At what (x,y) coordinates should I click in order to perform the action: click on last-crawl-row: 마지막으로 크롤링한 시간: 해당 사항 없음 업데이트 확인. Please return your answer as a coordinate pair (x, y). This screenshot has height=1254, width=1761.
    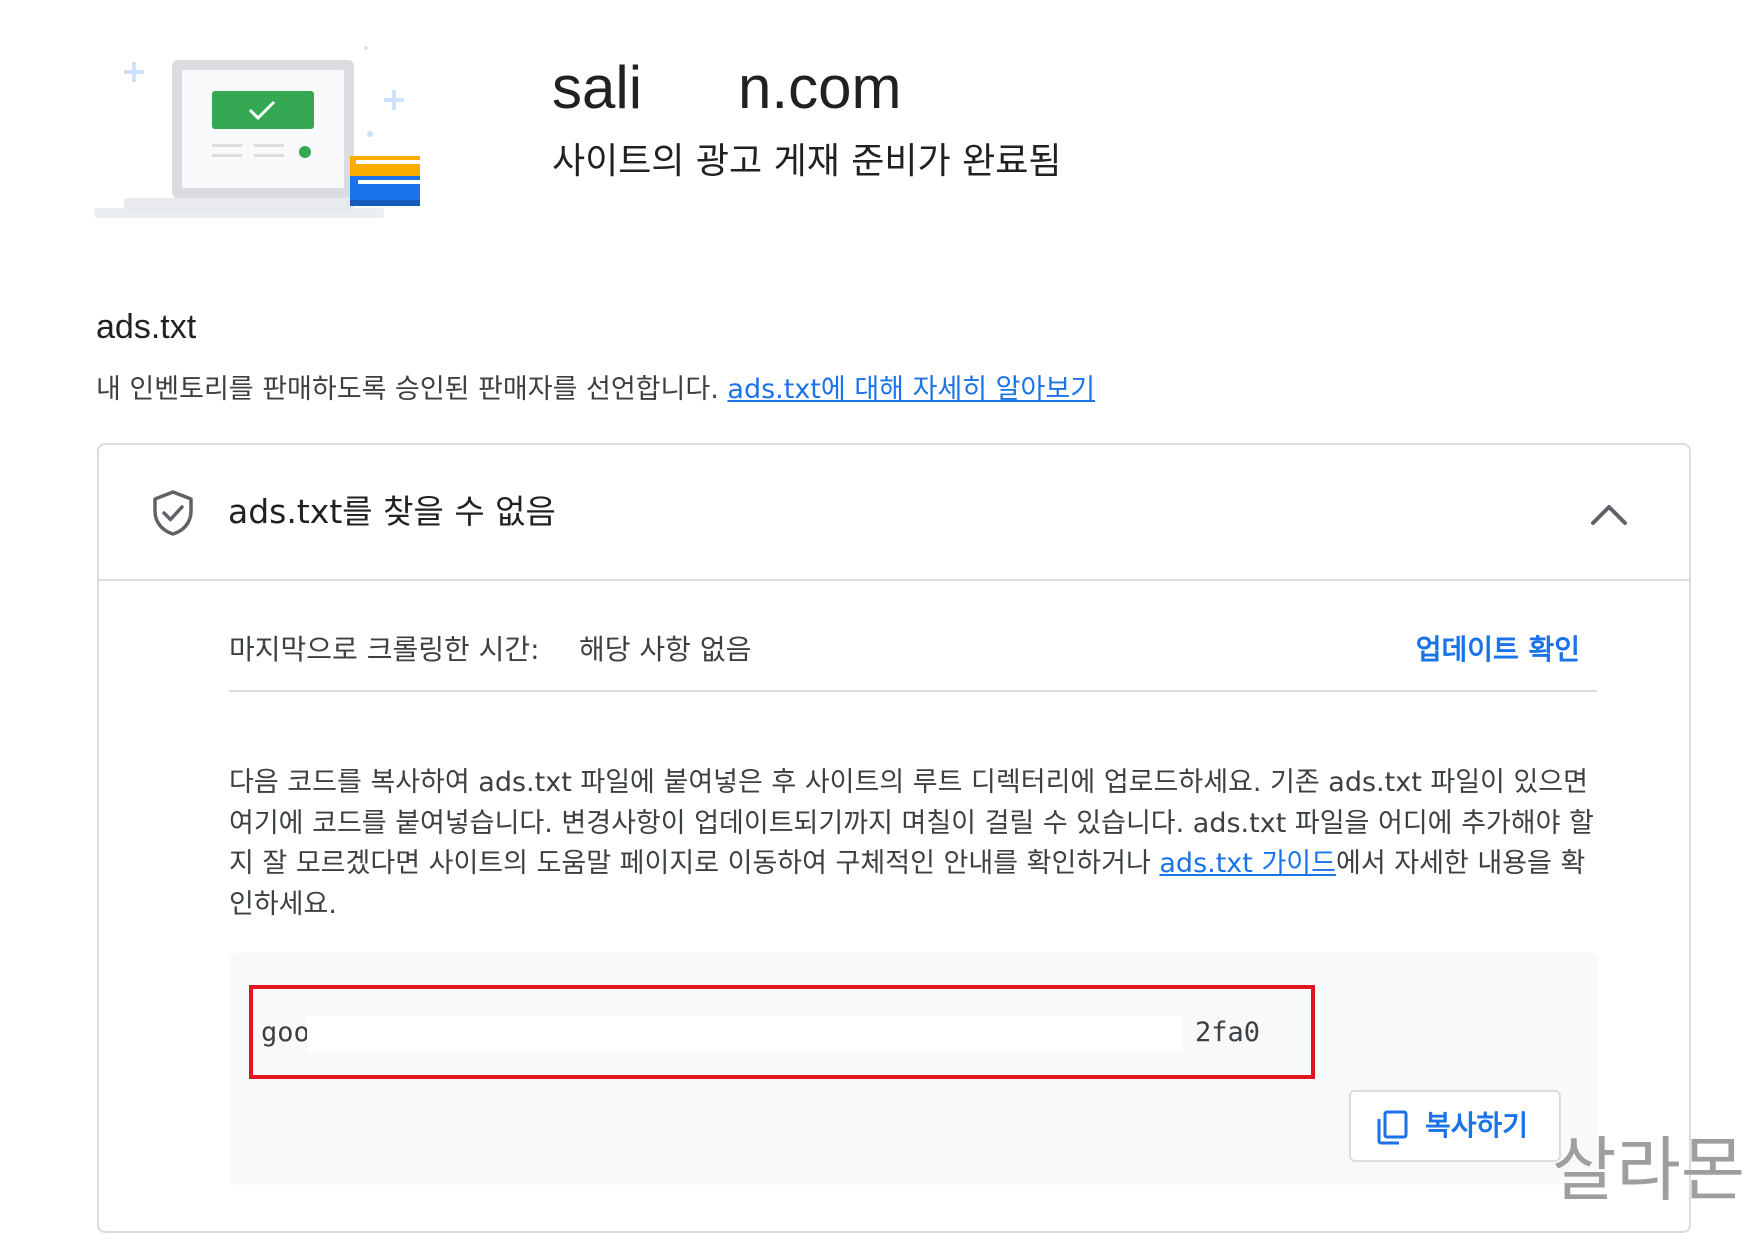
    Looking at the image, I should click on (913, 656).